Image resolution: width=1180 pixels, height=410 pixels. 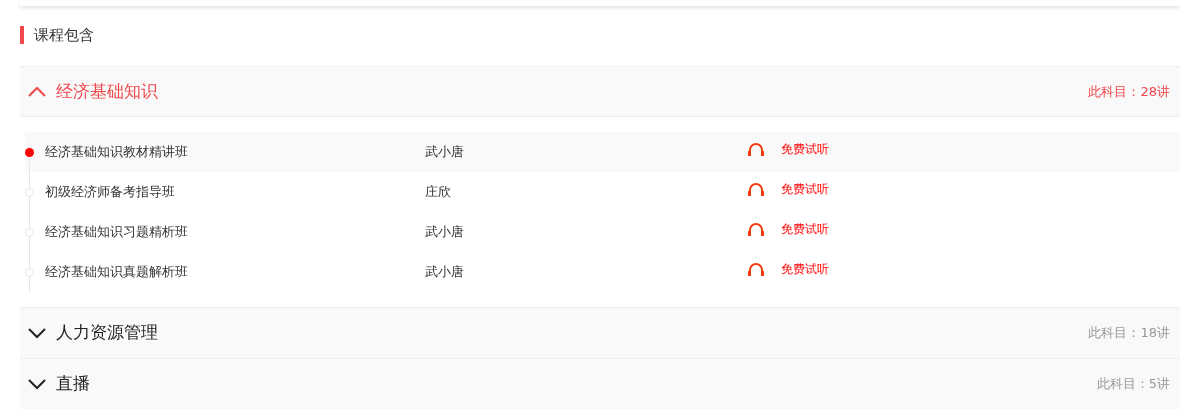 What do you see at coordinates (110, 192) in the screenshot?
I see `lesson-title: 初级经济师备考指导班` at bounding box center [110, 192].